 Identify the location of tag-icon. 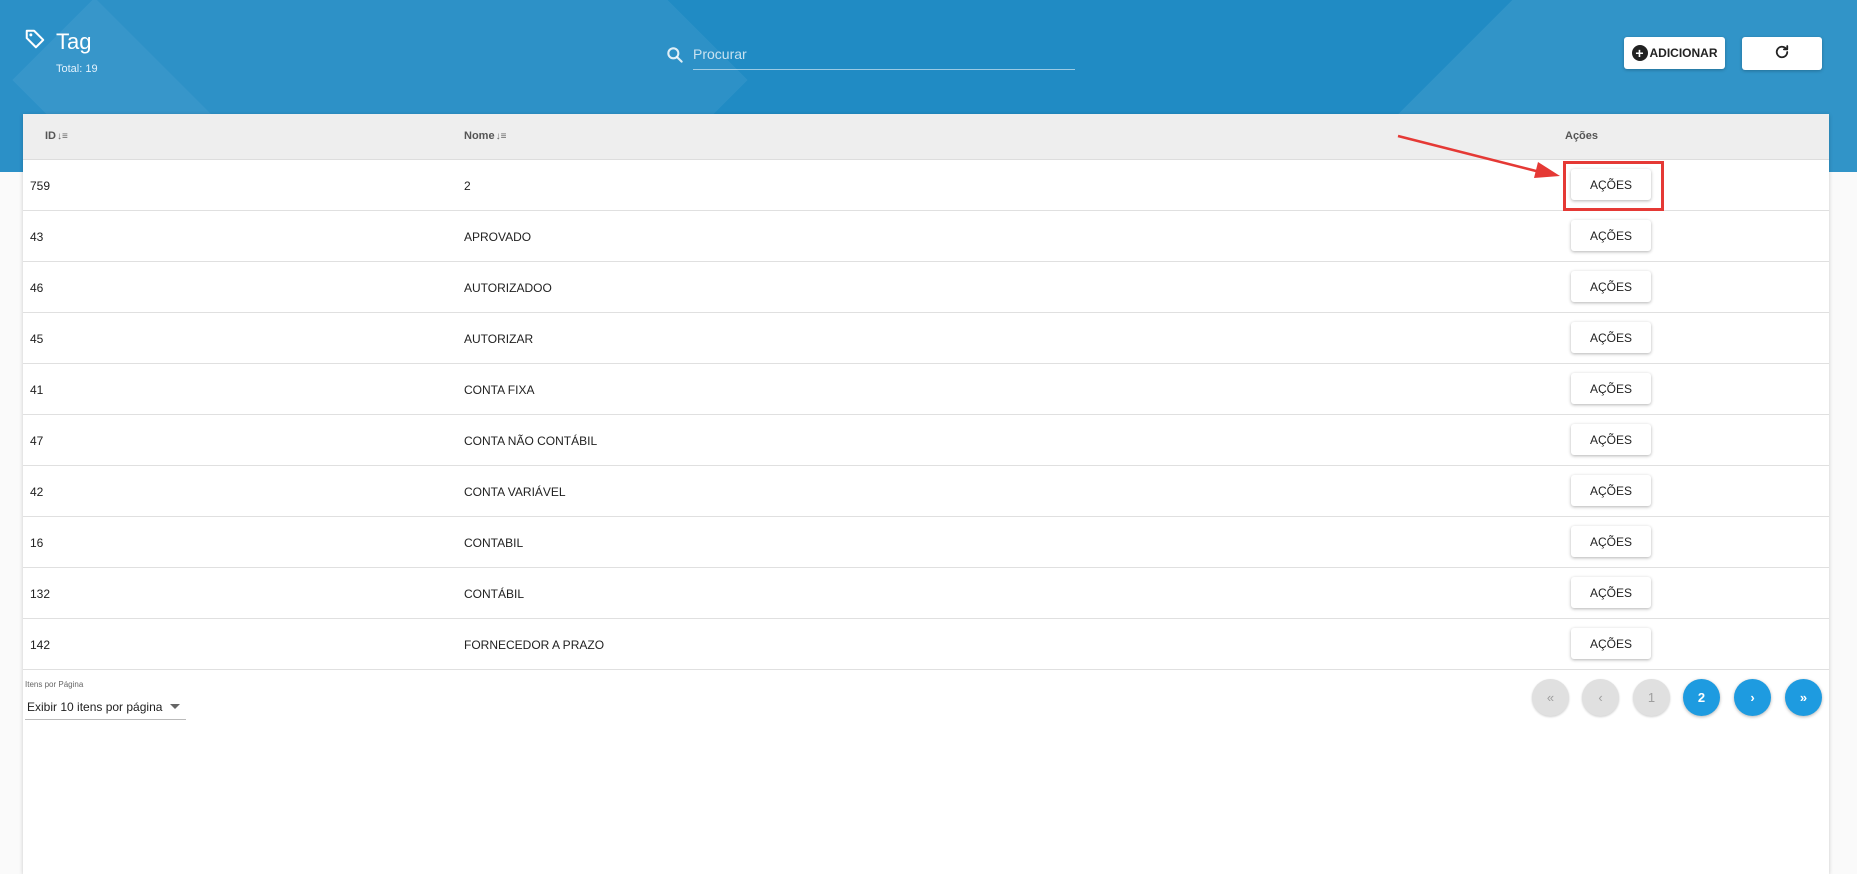
(35, 41).